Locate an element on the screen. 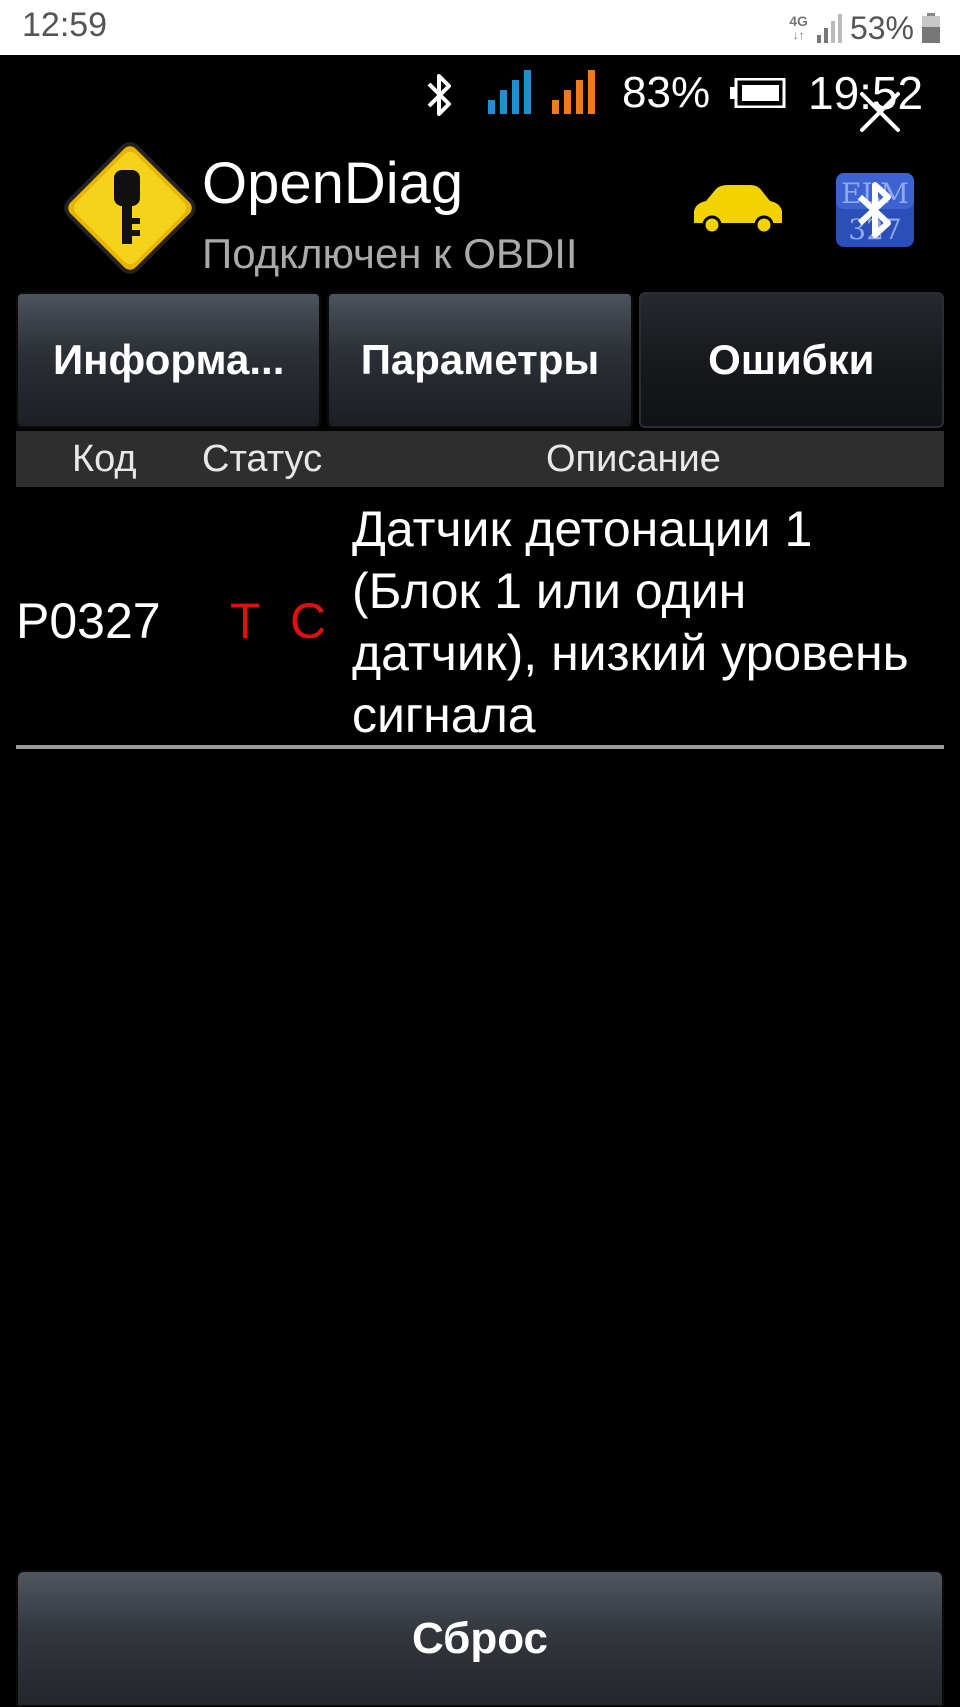  network-type-label: 4G is located at coordinates (798, 21).